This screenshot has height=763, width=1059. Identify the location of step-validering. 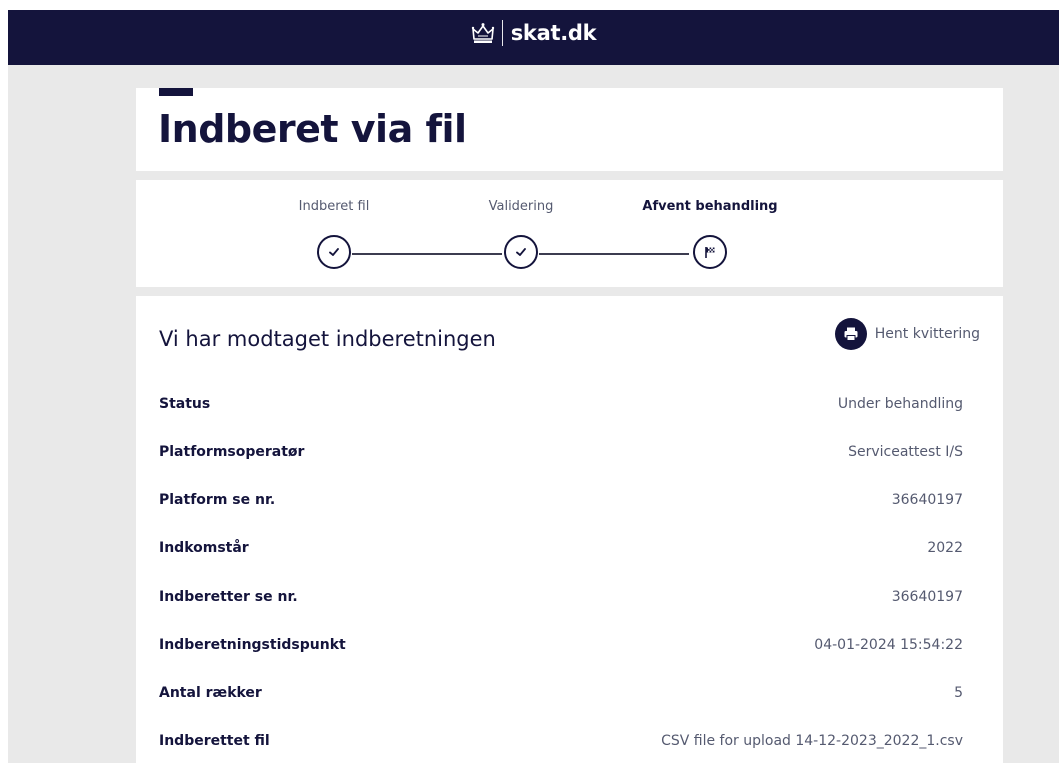
(521, 252).